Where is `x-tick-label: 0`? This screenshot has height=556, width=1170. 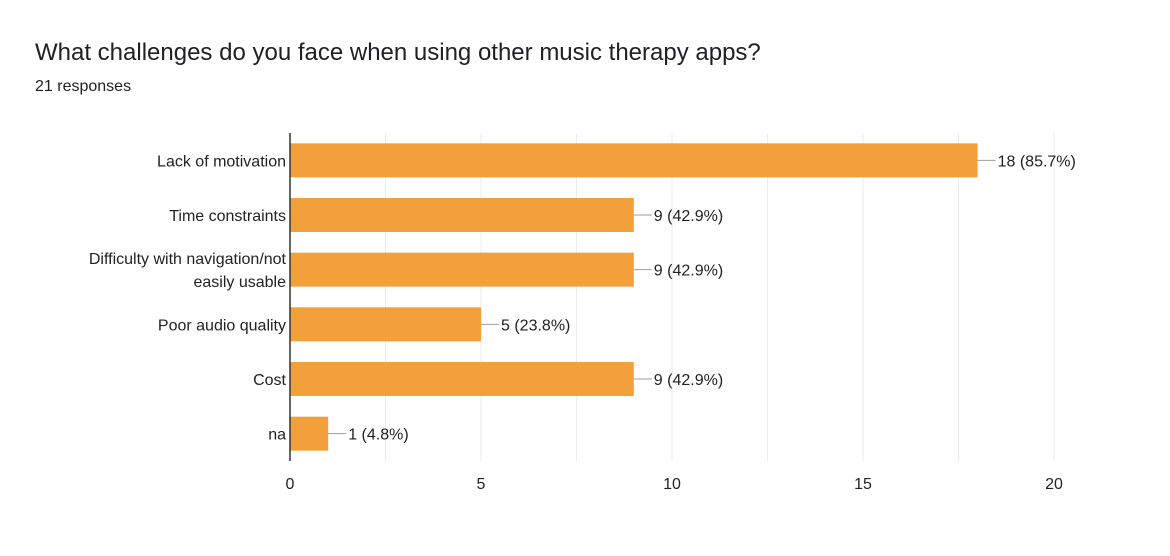 x-tick-label: 0 is located at coordinates (290, 484).